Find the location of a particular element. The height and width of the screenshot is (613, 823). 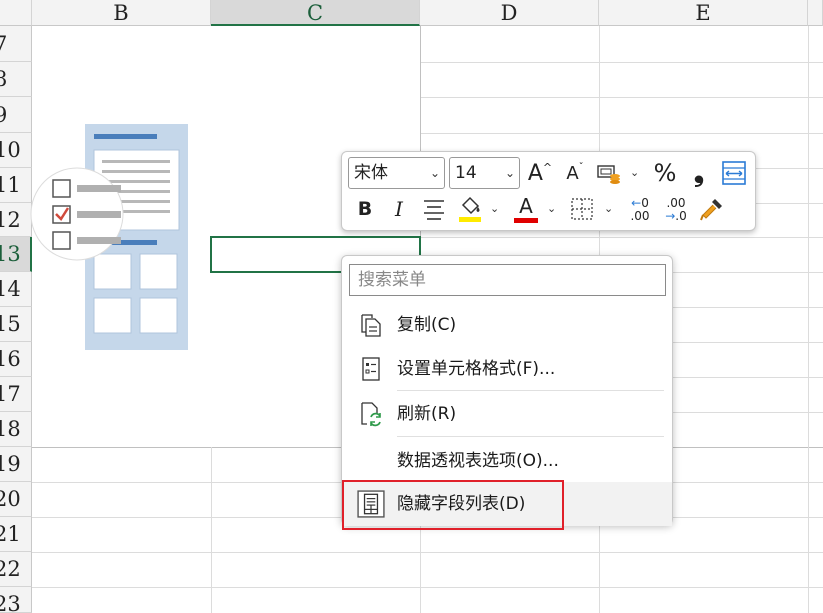

font-size-dropdown: 14 ⌄ is located at coordinates (484, 173).